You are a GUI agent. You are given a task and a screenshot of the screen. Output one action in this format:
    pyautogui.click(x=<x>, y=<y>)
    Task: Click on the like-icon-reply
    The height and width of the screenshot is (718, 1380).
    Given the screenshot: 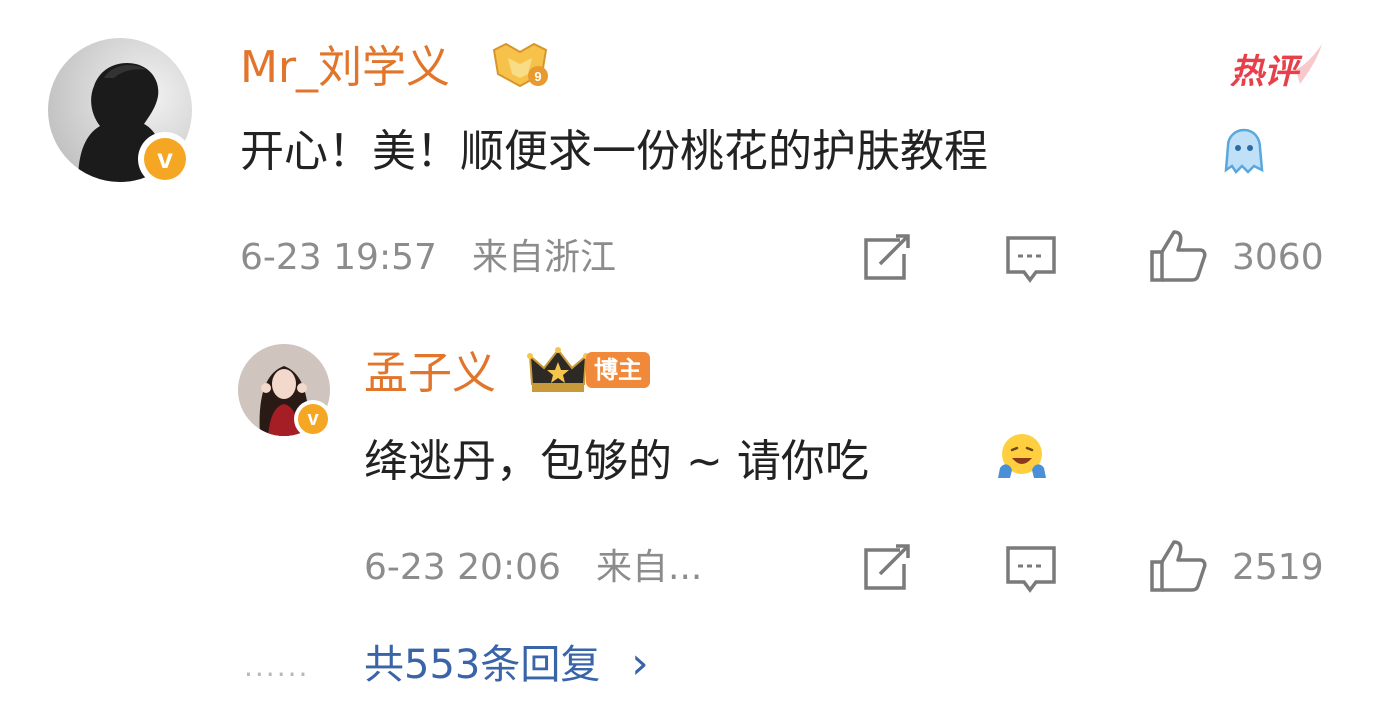 What is the action you would take?
    pyautogui.click(x=1178, y=566)
    